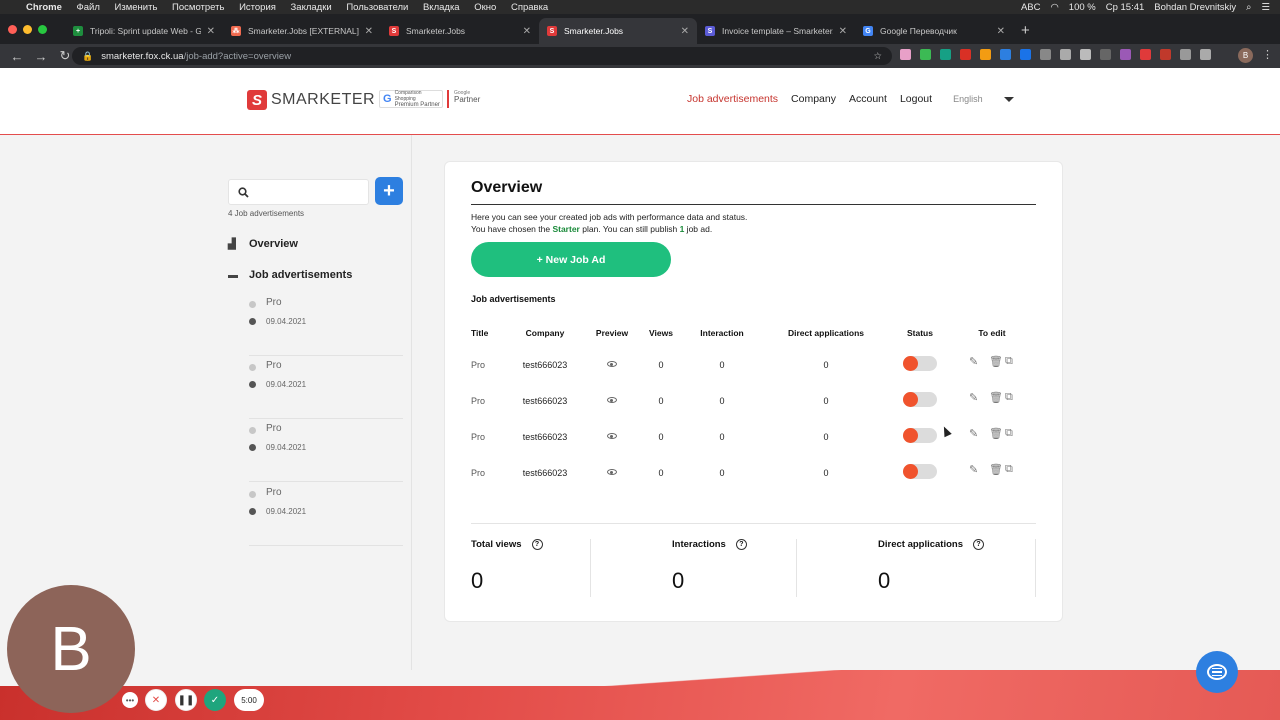 The height and width of the screenshot is (720, 1280). Describe the element at coordinates (965, 54) in the screenshot. I see `adblock-icon` at that location.